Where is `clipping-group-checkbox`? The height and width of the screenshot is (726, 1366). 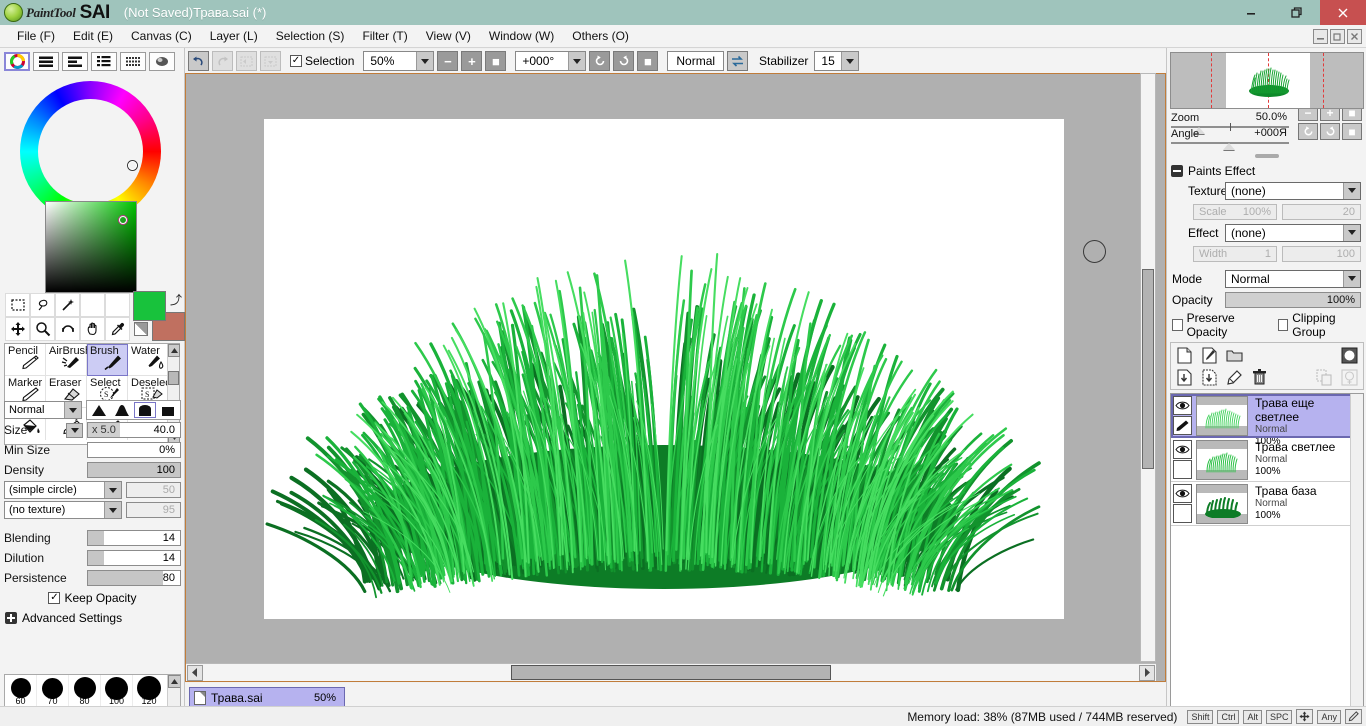 clipping-group-checkbox is located at coordinates (1283, 325).